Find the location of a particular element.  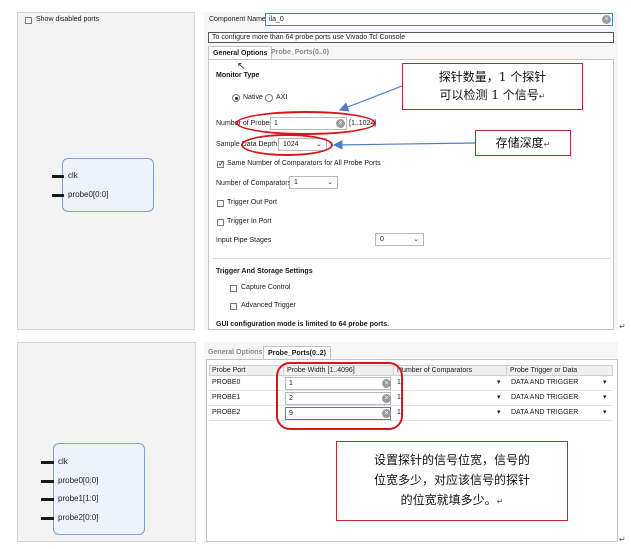

pin-label-probe2-bottom: probe2[0:0] is located at coordinates (78, 517).